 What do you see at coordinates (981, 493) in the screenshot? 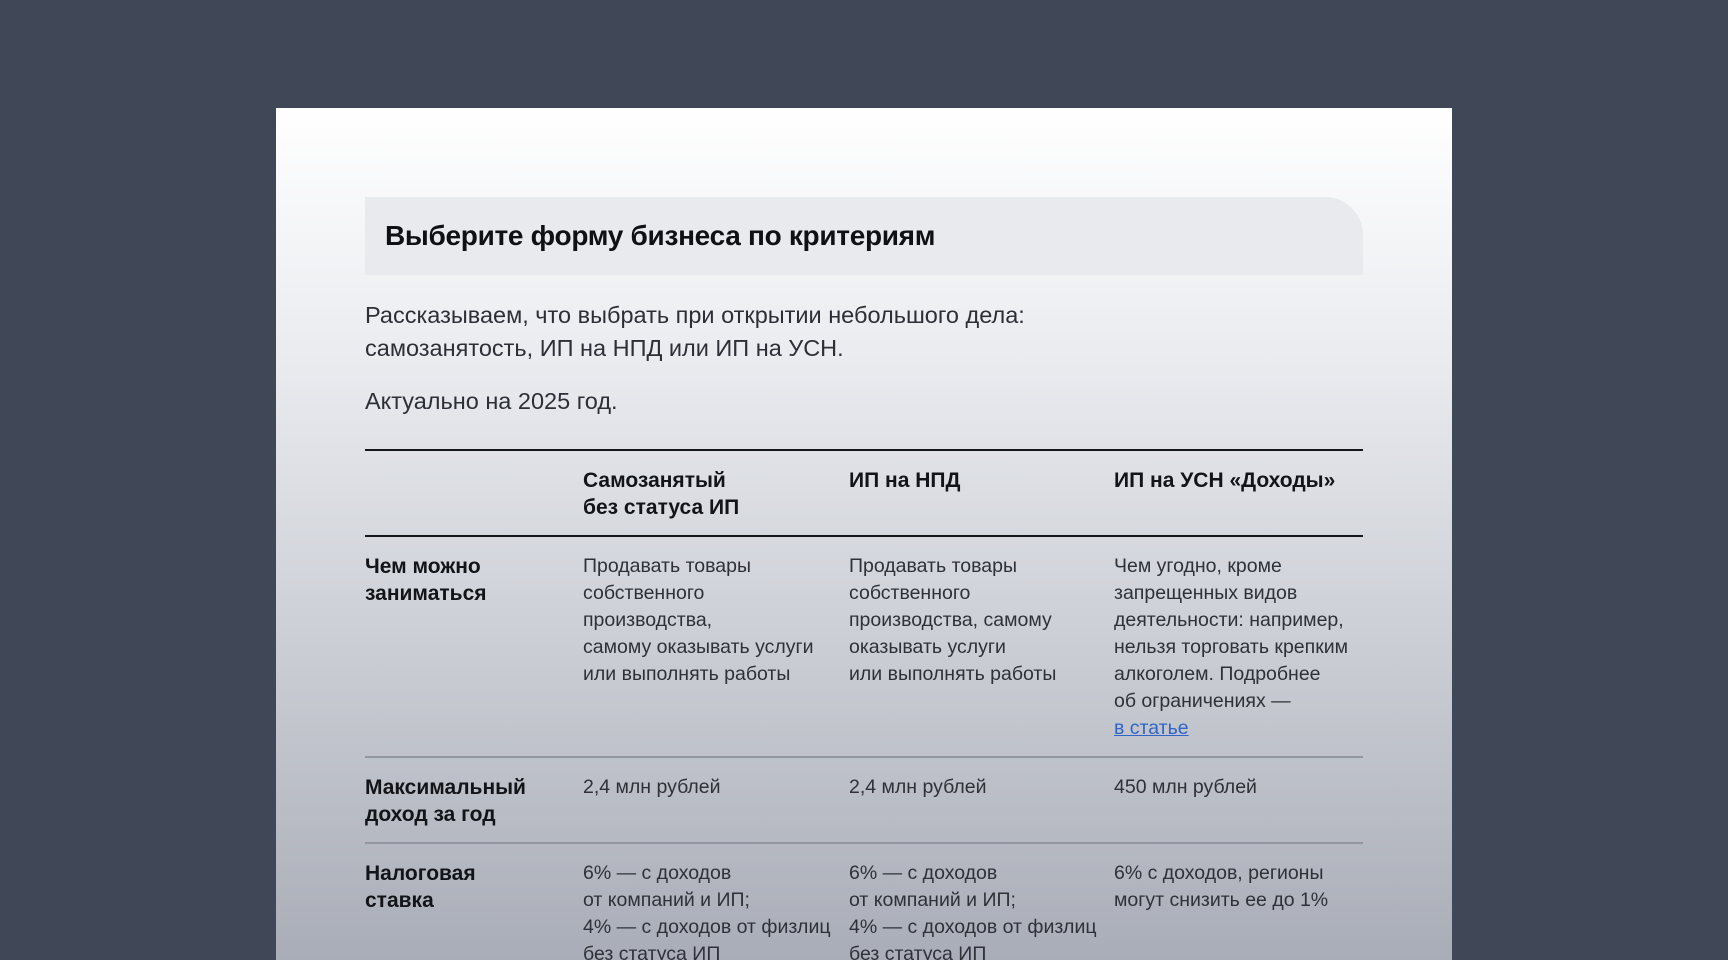
I see `header-ip-npd: ИП на НПД` at bounding box center [981, 493].